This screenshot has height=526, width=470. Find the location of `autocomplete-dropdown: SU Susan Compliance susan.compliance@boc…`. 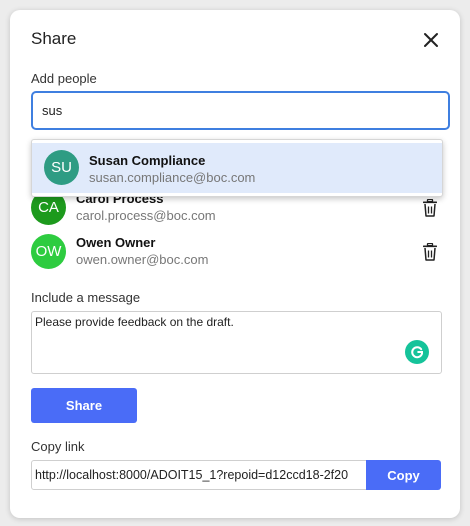

autocomplete-dropdown: SU Susan Compliance susan.compliance@boc… is located at coordinates (237, 168).